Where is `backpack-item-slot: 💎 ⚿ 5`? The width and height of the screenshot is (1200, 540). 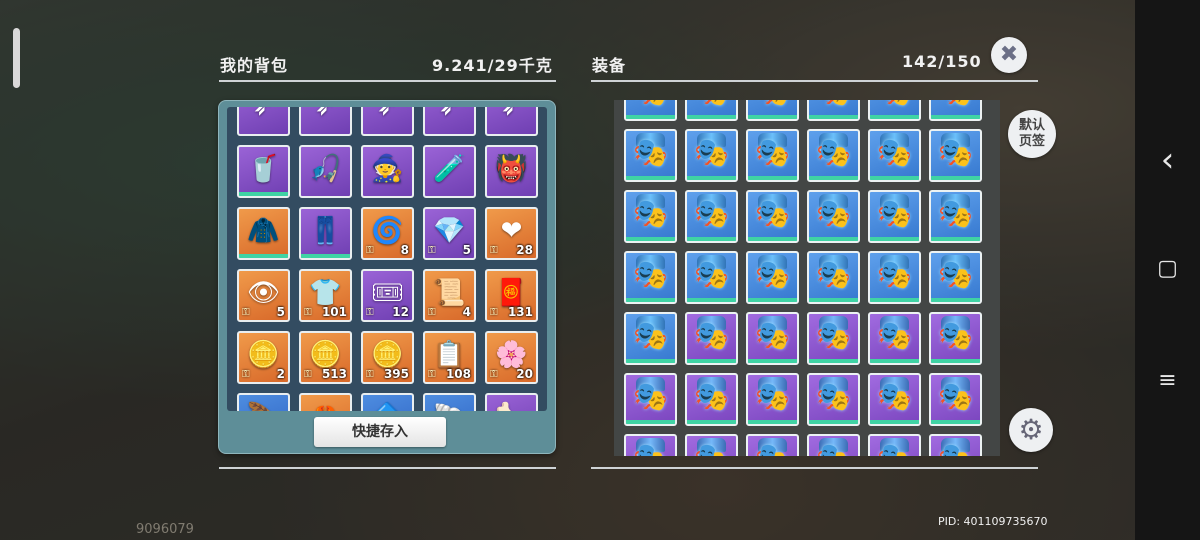
backpack-item-slot: 💎 ⚿ 5 is located at coordinates (449, 233).